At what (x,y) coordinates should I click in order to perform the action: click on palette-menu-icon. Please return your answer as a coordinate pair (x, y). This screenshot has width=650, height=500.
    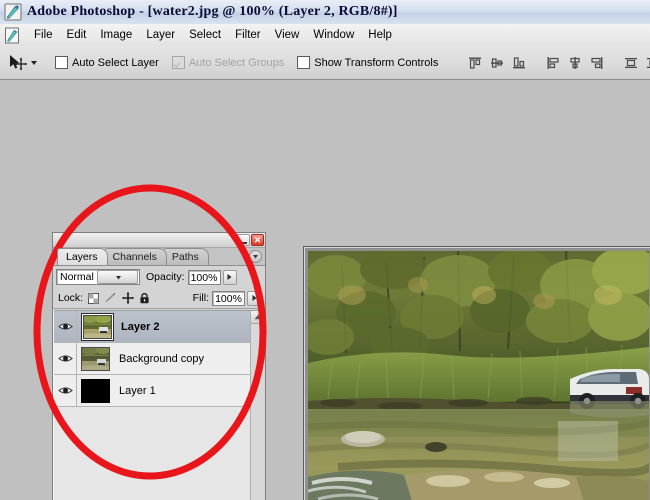
    Looking at the image, I should click on (255, 256).